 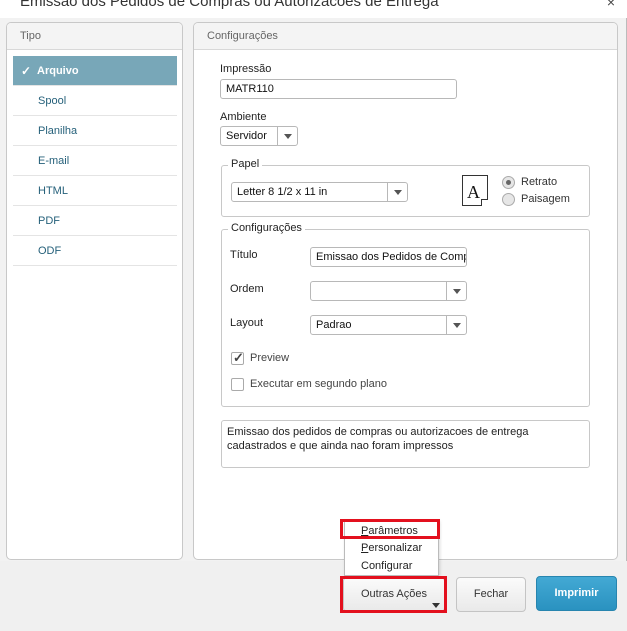 I want to click on paisagem-label: Paisagem, so click(x=545, y=199).